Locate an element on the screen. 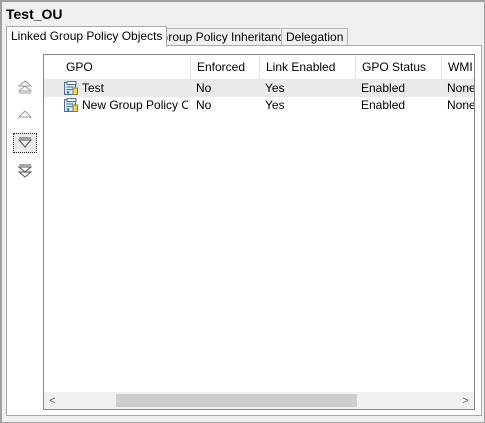 The width and height of the screenshot is (485, 423). column-header-gpo-status: GPO Status is located at coordinates (399, 67).